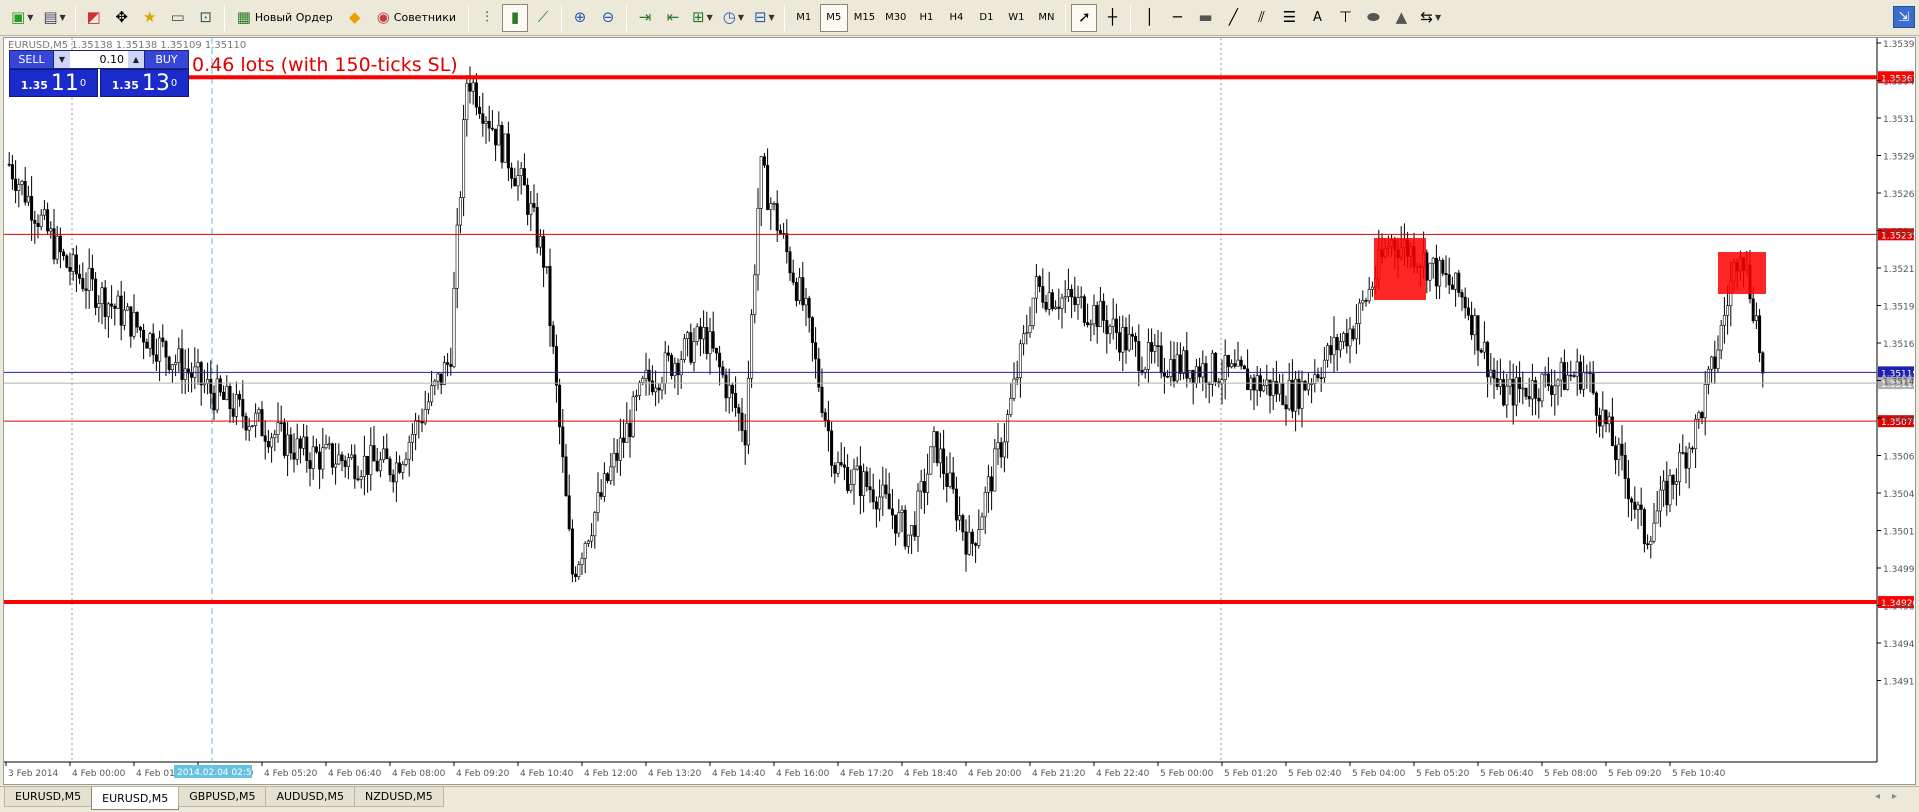 The image size is (1919, 812). Describe the element at coordinates (673, 18) in the screenshot. I see `chart-shift-button: ⇤` at that location.